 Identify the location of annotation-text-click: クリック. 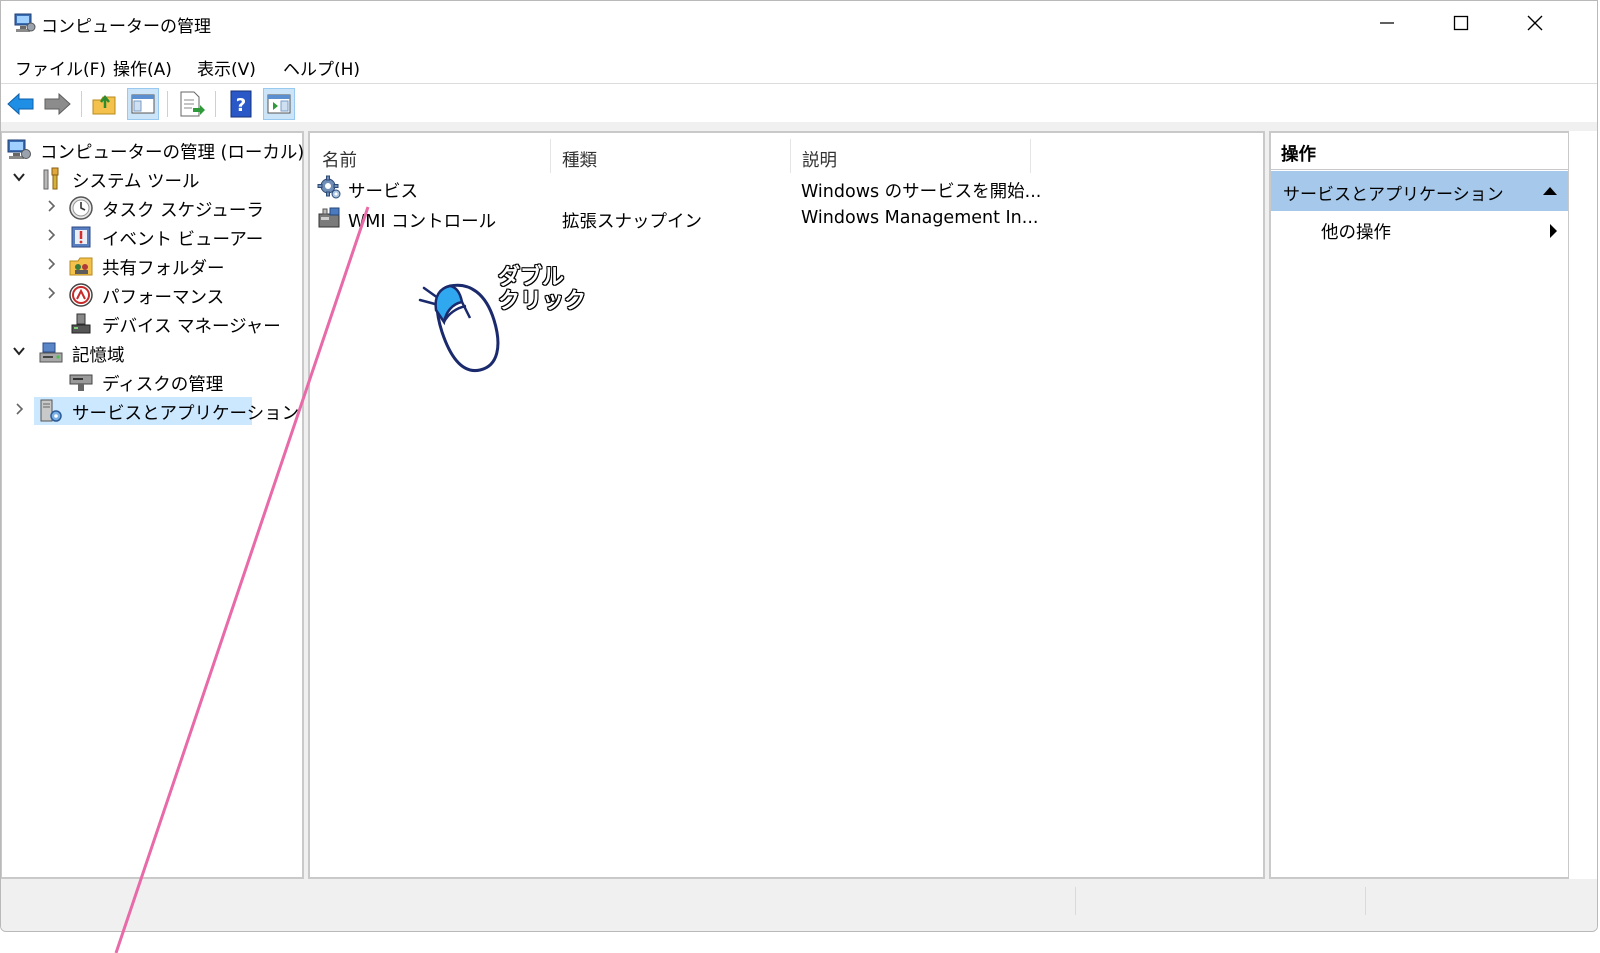
(542, 301).